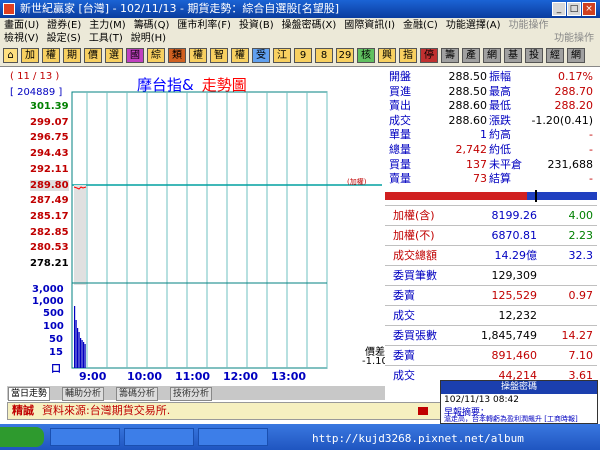  What do you see at coordinates (299, 38) in the screenshot?
I see `menu-row-secondary: 檢視(V) 設定(S) 工具(T) 說明(H) 功能操作` at bounding box center [299, 38].